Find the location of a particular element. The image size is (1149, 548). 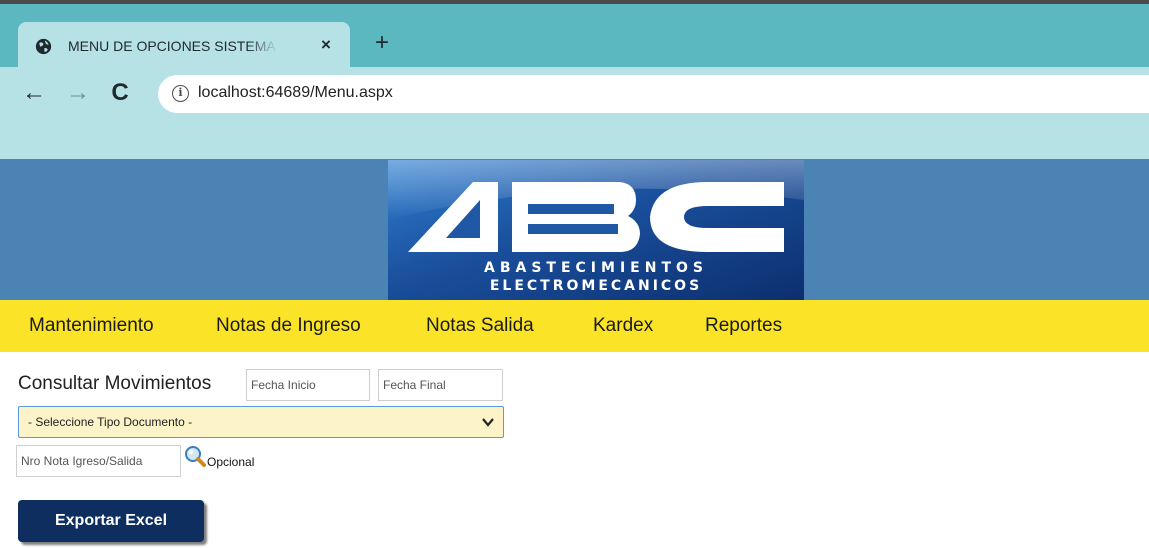

export-excel-button: Exportar Excel is located at coordinates (111, 521).